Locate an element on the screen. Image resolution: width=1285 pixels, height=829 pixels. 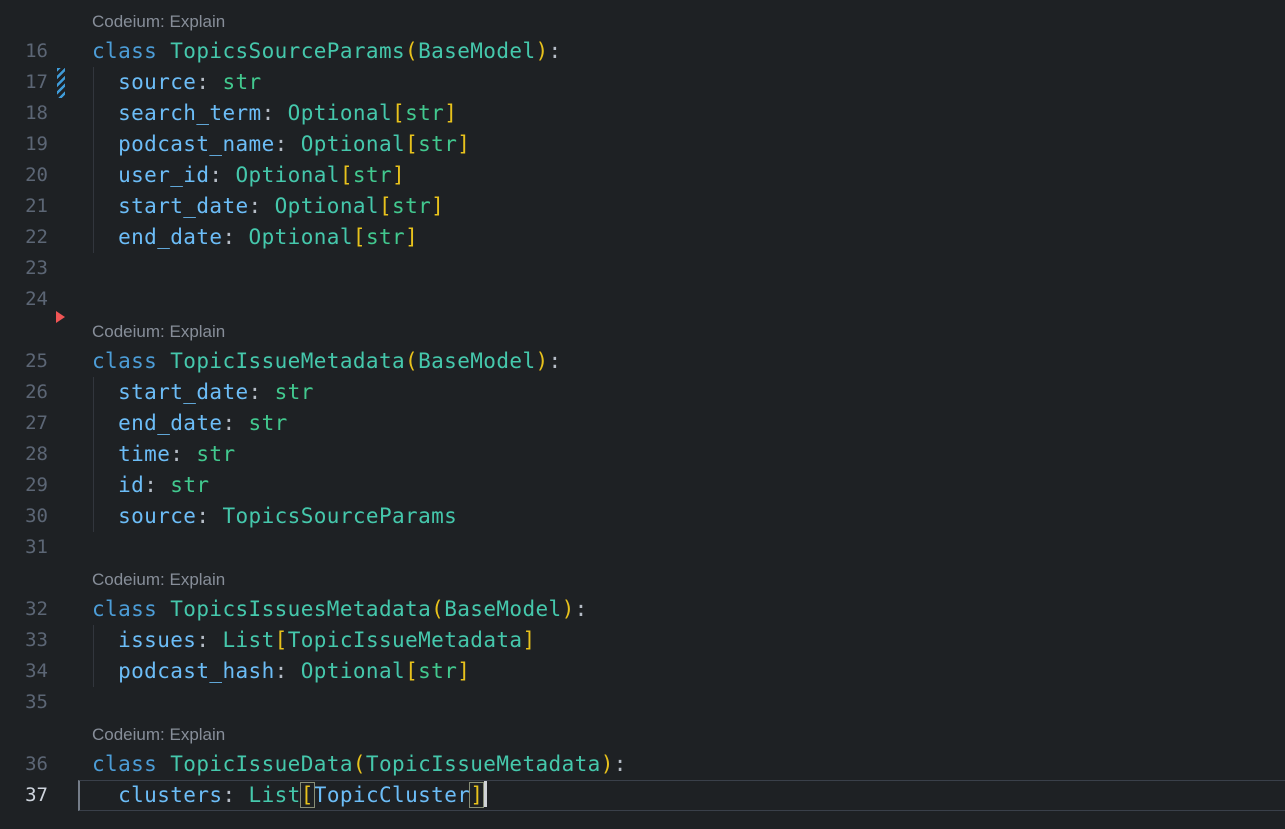
code-line: class TopicsIssuesMetadata(BaseModel): is located at coordinates (681, 609).